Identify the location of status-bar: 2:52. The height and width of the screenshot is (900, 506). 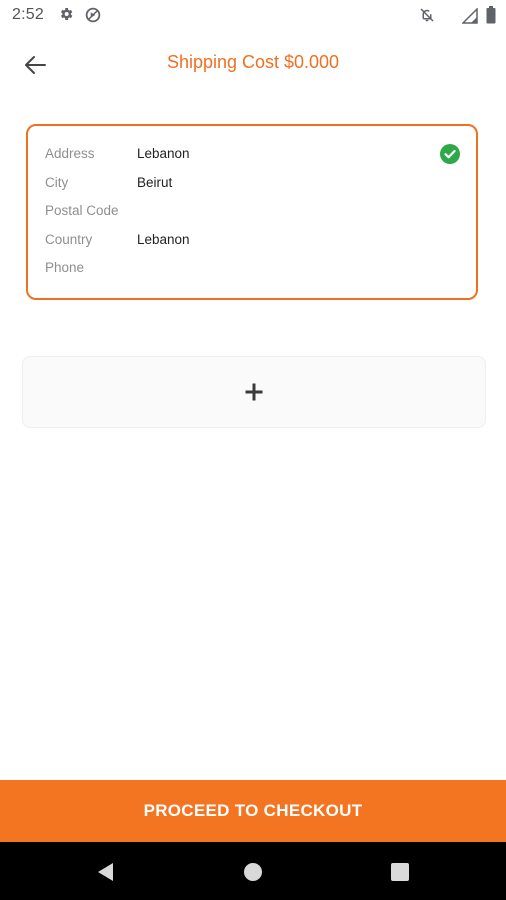
(253, 16).